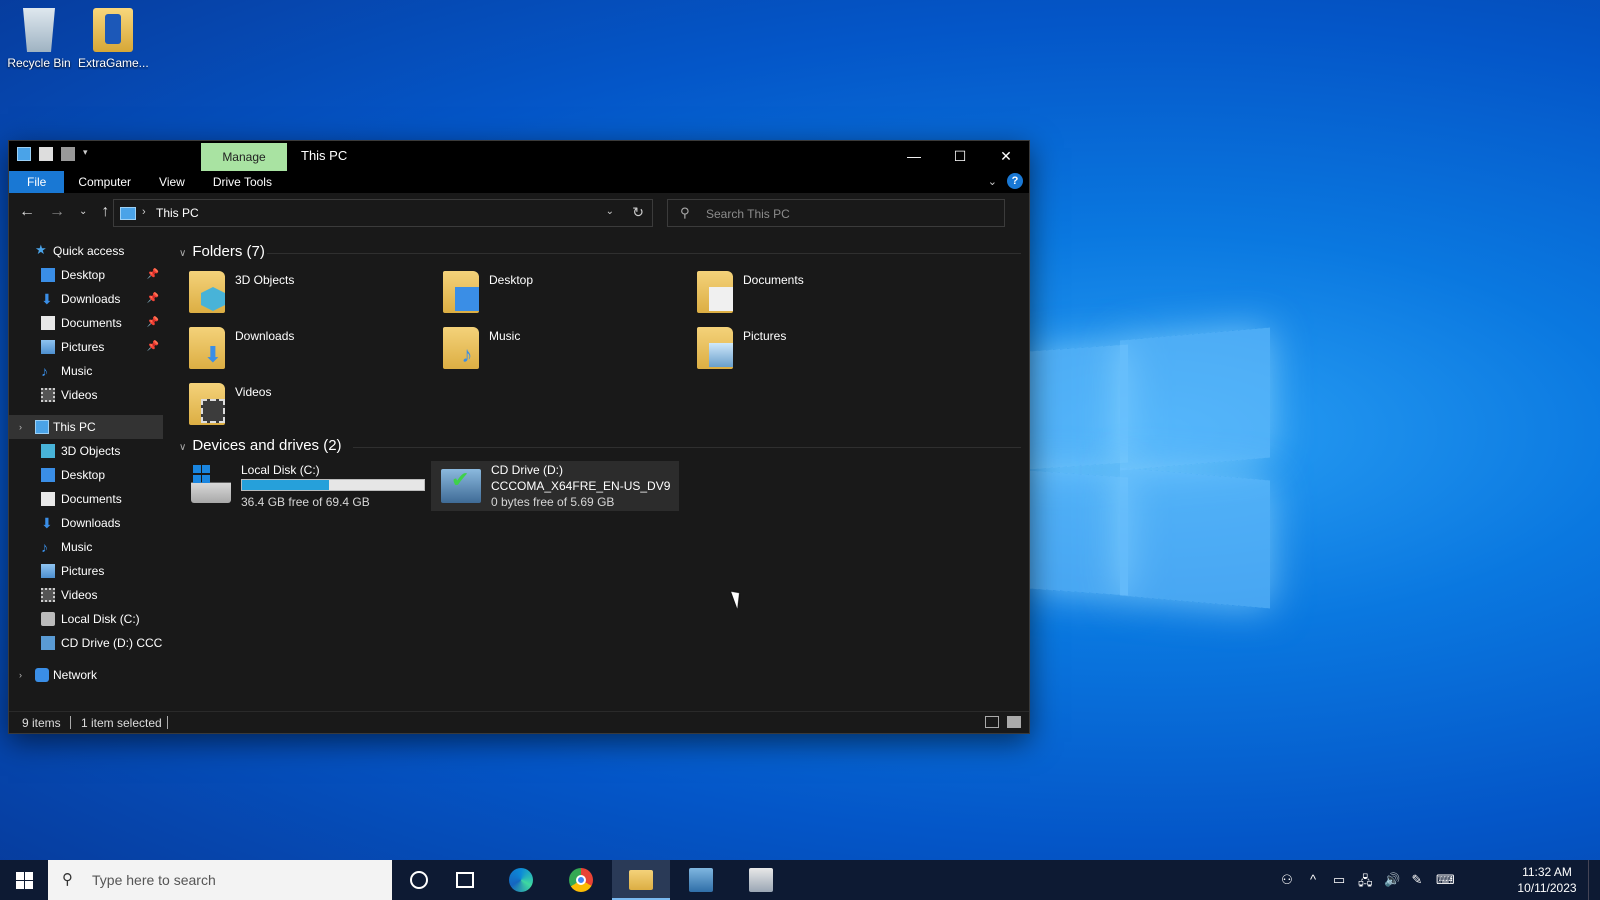  I want to click on close-button: ✕, so click(1006, 156).